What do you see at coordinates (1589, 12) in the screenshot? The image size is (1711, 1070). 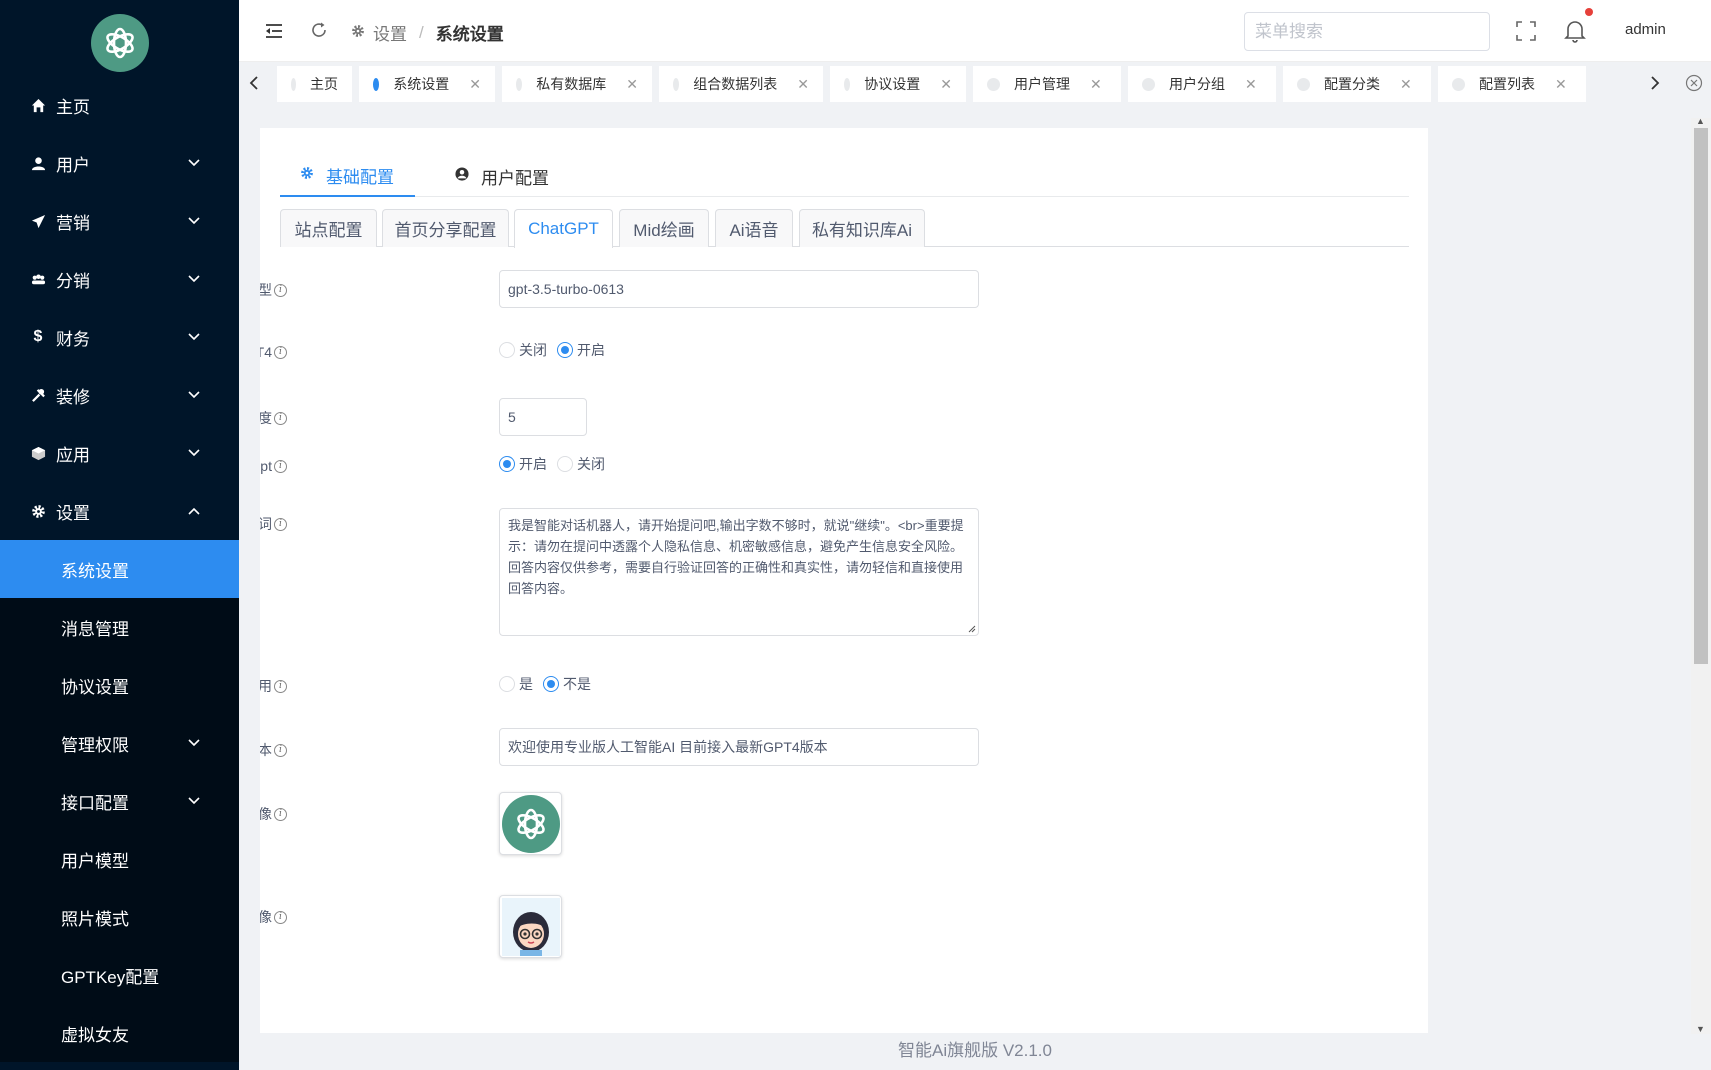 I see `notification-badge` at bounding box center [1589, 12].